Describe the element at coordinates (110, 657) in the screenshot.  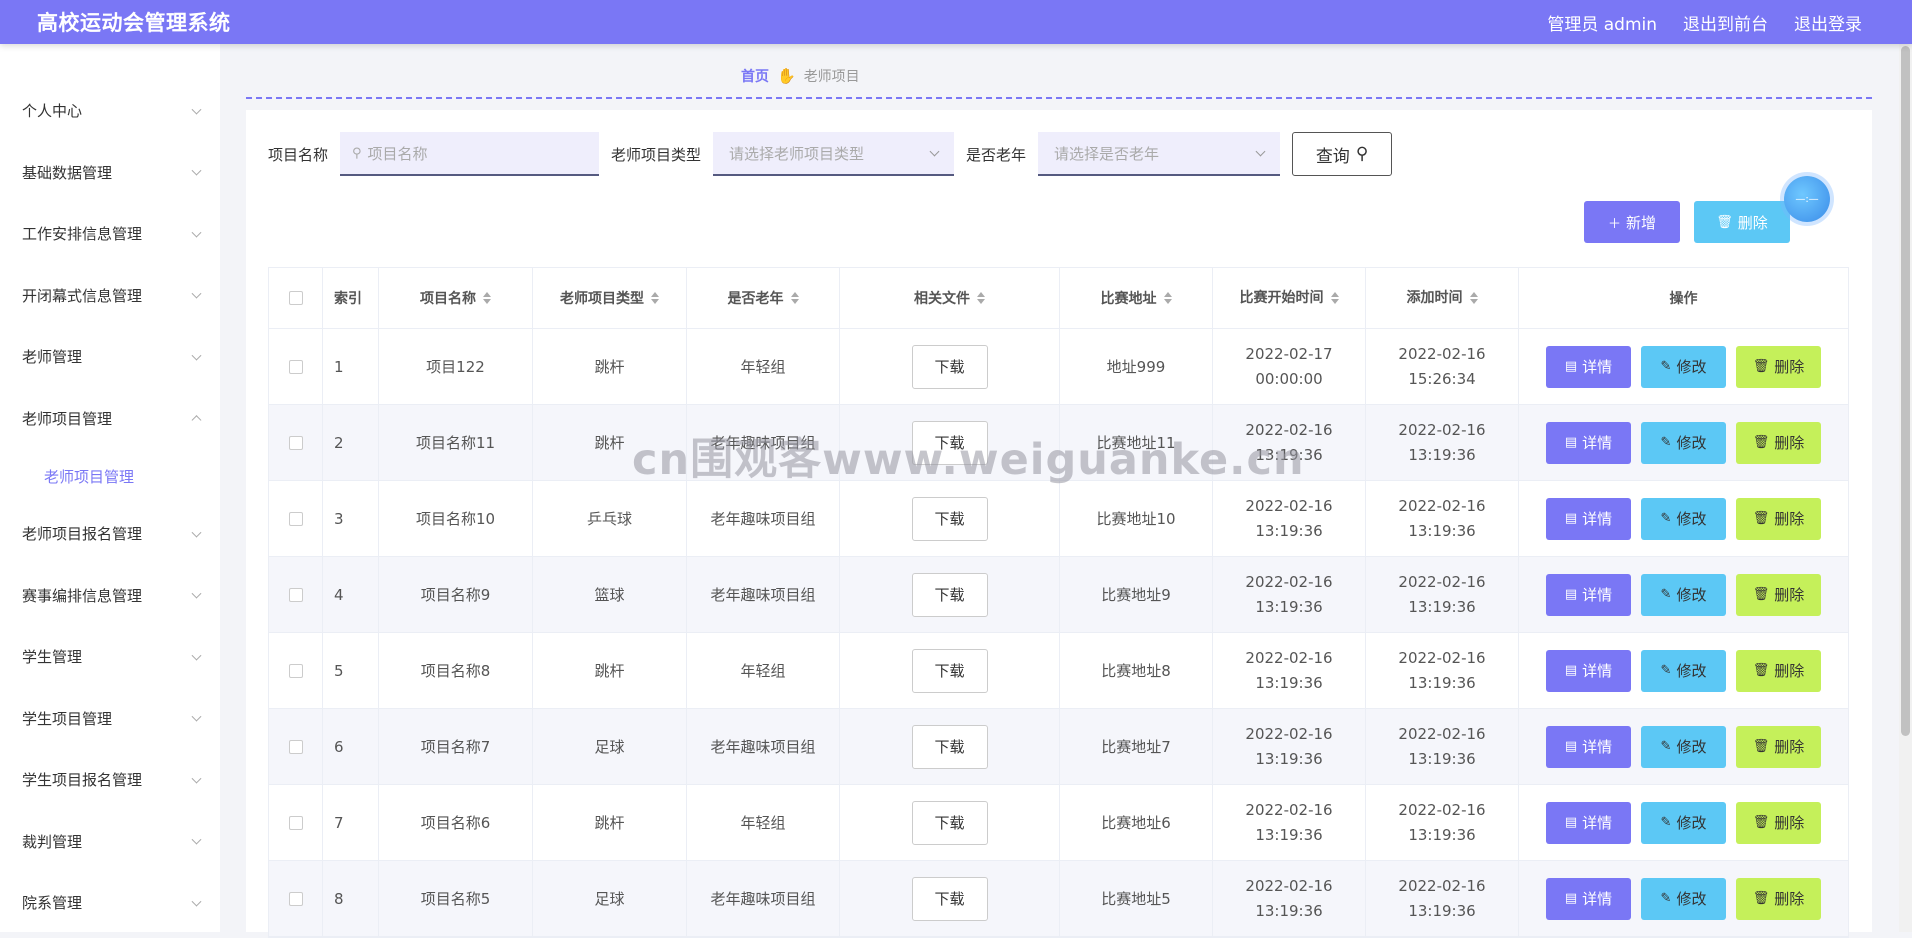
I see `sidebar-item: 学生管理` at that location.